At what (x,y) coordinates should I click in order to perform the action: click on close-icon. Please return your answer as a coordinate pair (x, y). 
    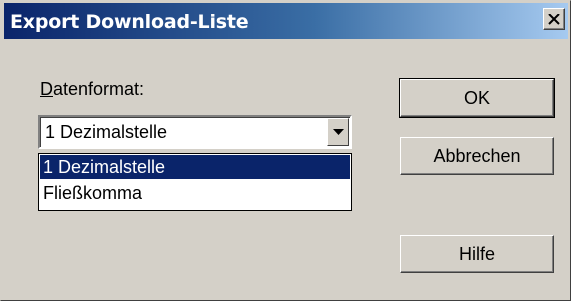
    Looking at the image, I should click on (554, 19).